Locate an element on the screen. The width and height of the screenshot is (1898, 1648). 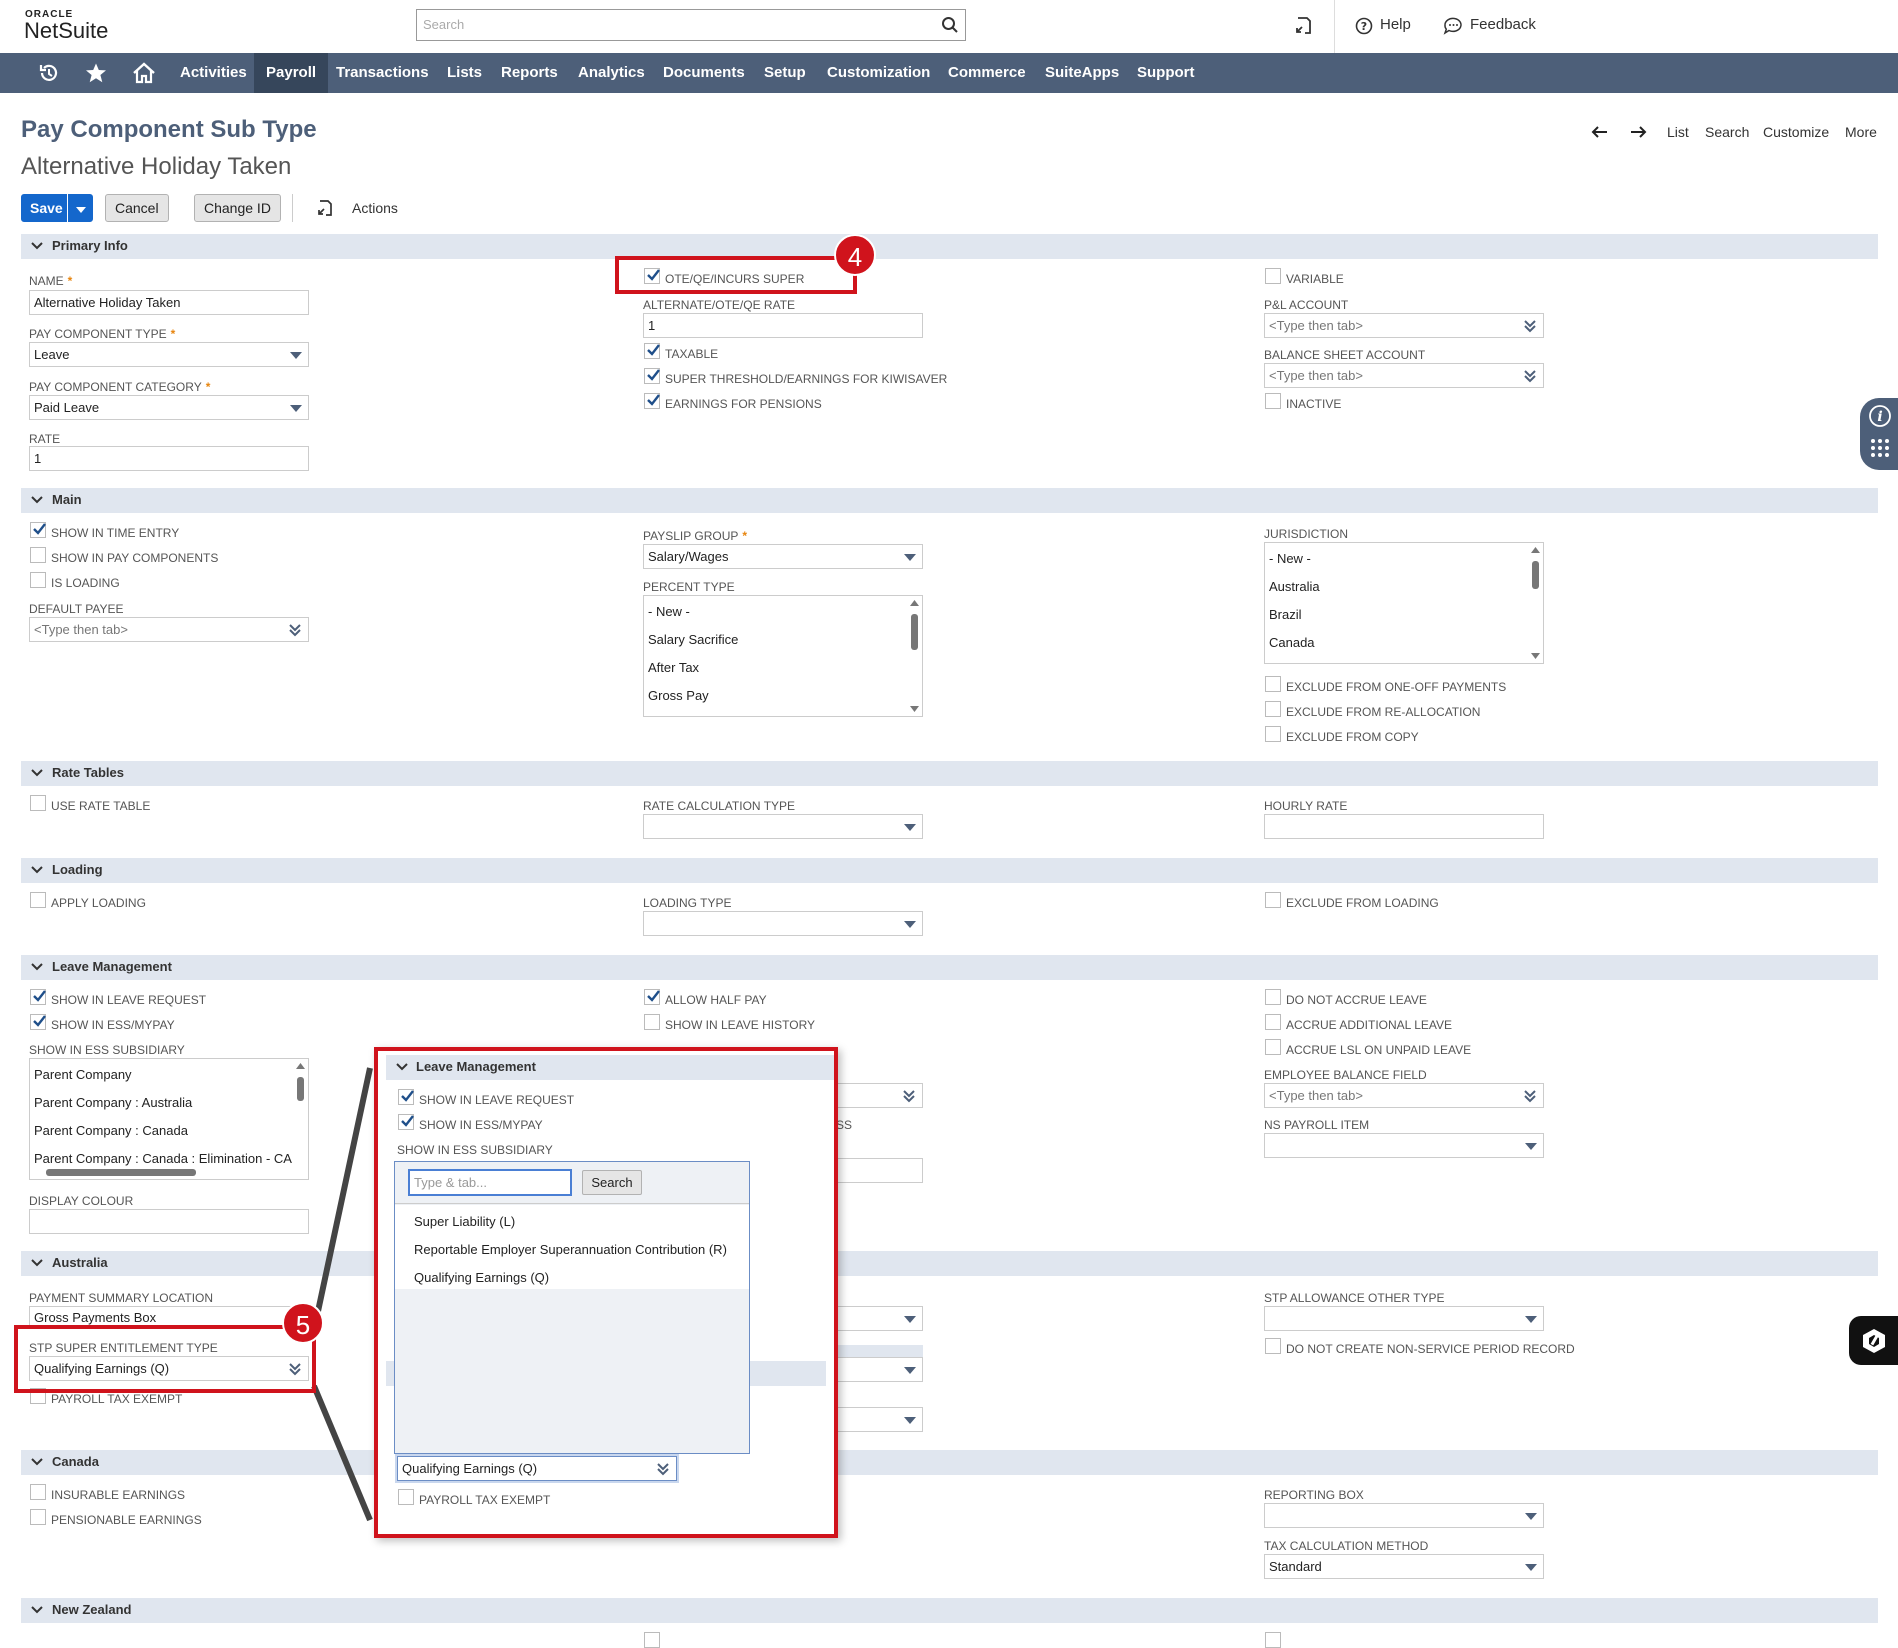
list-item: Brazil is located at coordinates (1285, 614).